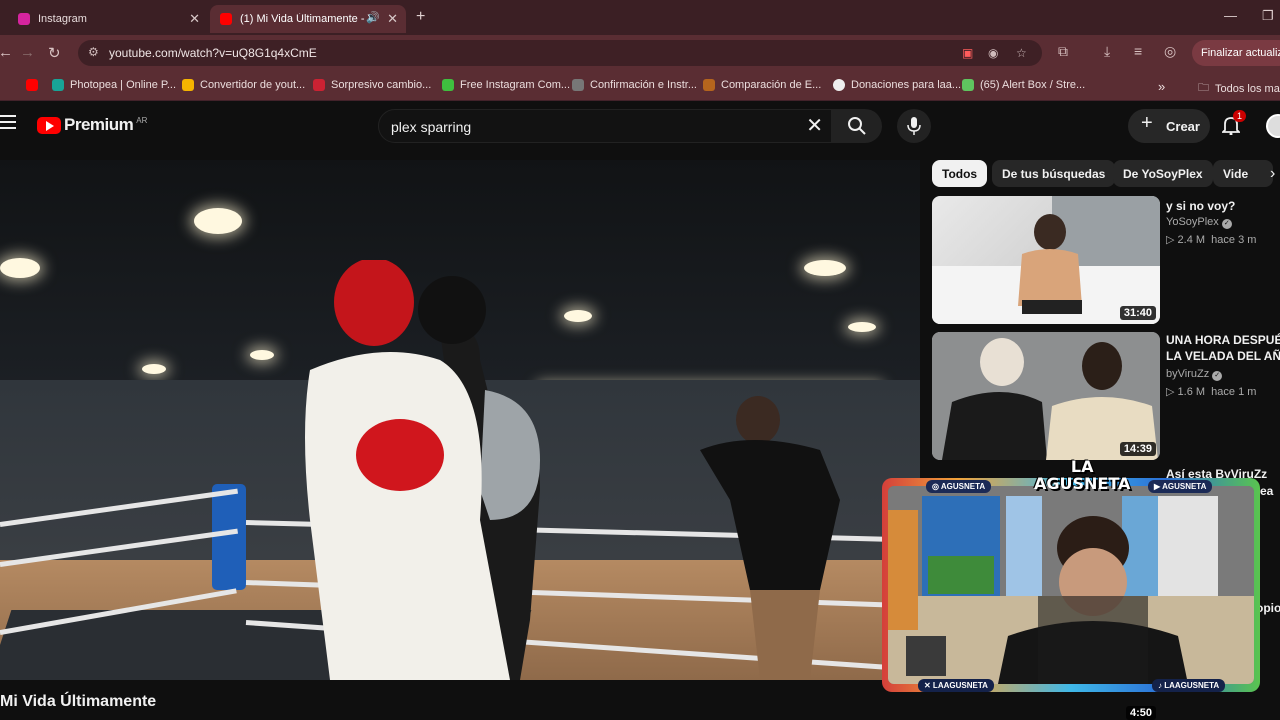  Describe the element at coordinates (99, 124) in the screenshot. I see `logo-text: Premium` at that location.